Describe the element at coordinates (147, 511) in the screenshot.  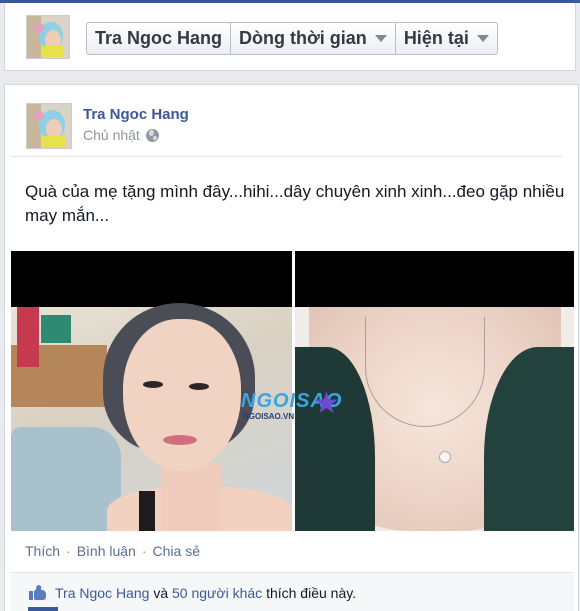
I see `strap-shape` at that location.